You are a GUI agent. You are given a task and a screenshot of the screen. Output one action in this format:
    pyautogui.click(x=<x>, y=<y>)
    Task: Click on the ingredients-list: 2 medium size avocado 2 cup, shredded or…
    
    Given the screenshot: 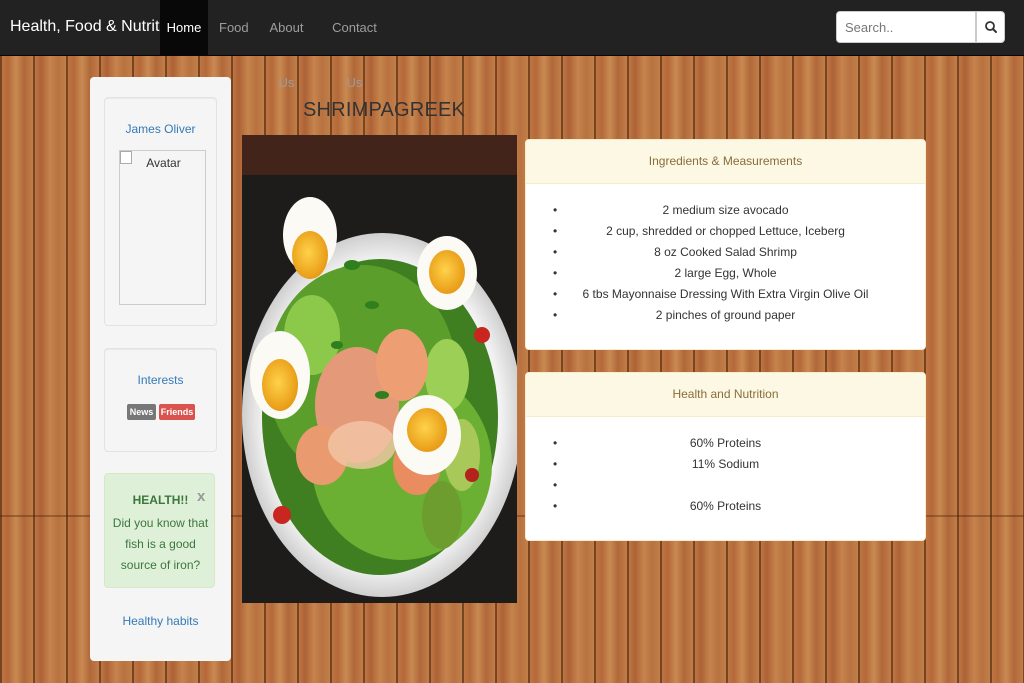 What is the action you would take?
    pyautogui.click(x=725, y=255)
    